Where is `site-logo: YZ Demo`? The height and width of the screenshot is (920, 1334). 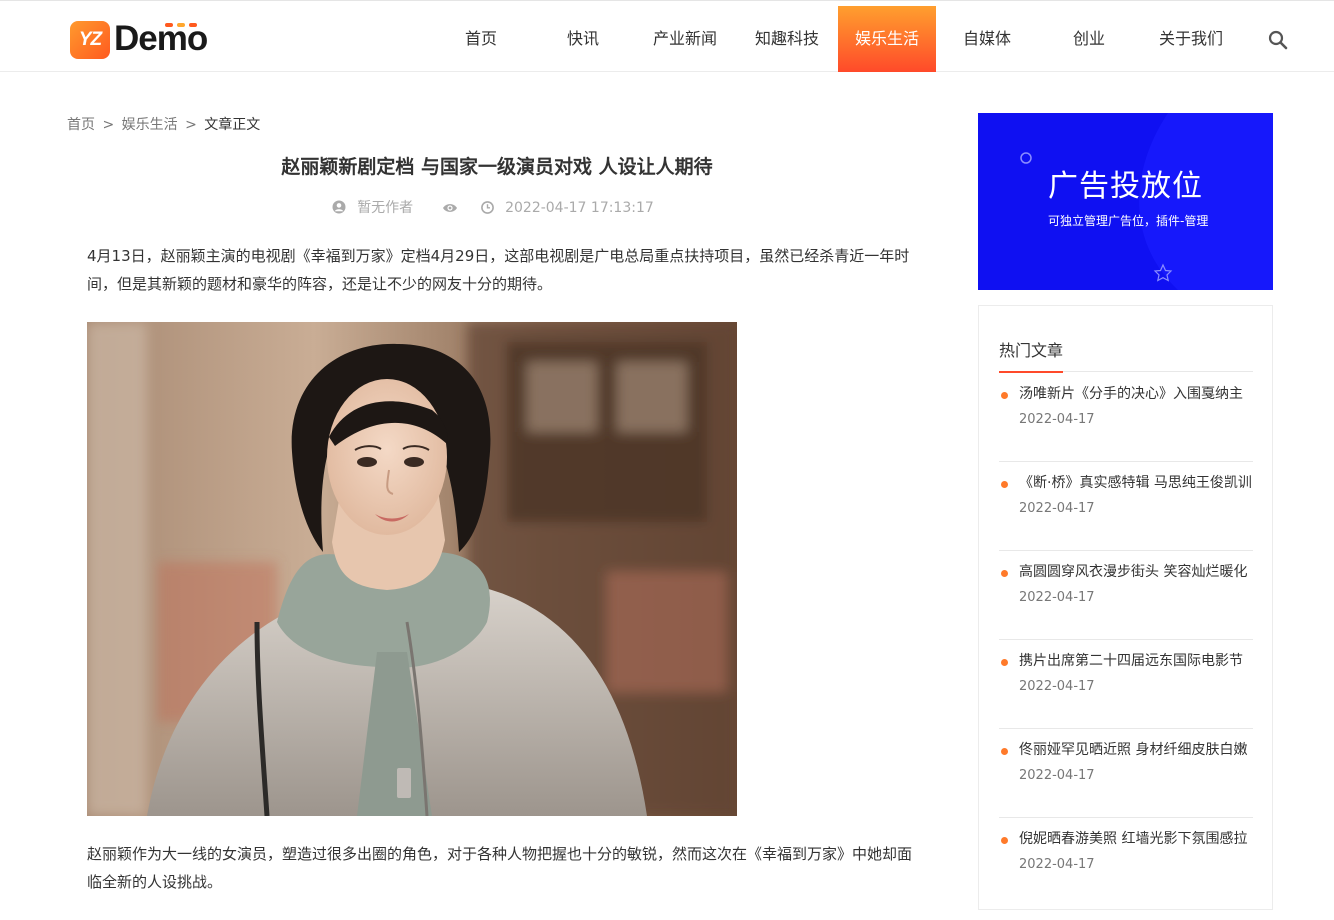
site-logo: YZ Demo is located at coordinates (145, 40).